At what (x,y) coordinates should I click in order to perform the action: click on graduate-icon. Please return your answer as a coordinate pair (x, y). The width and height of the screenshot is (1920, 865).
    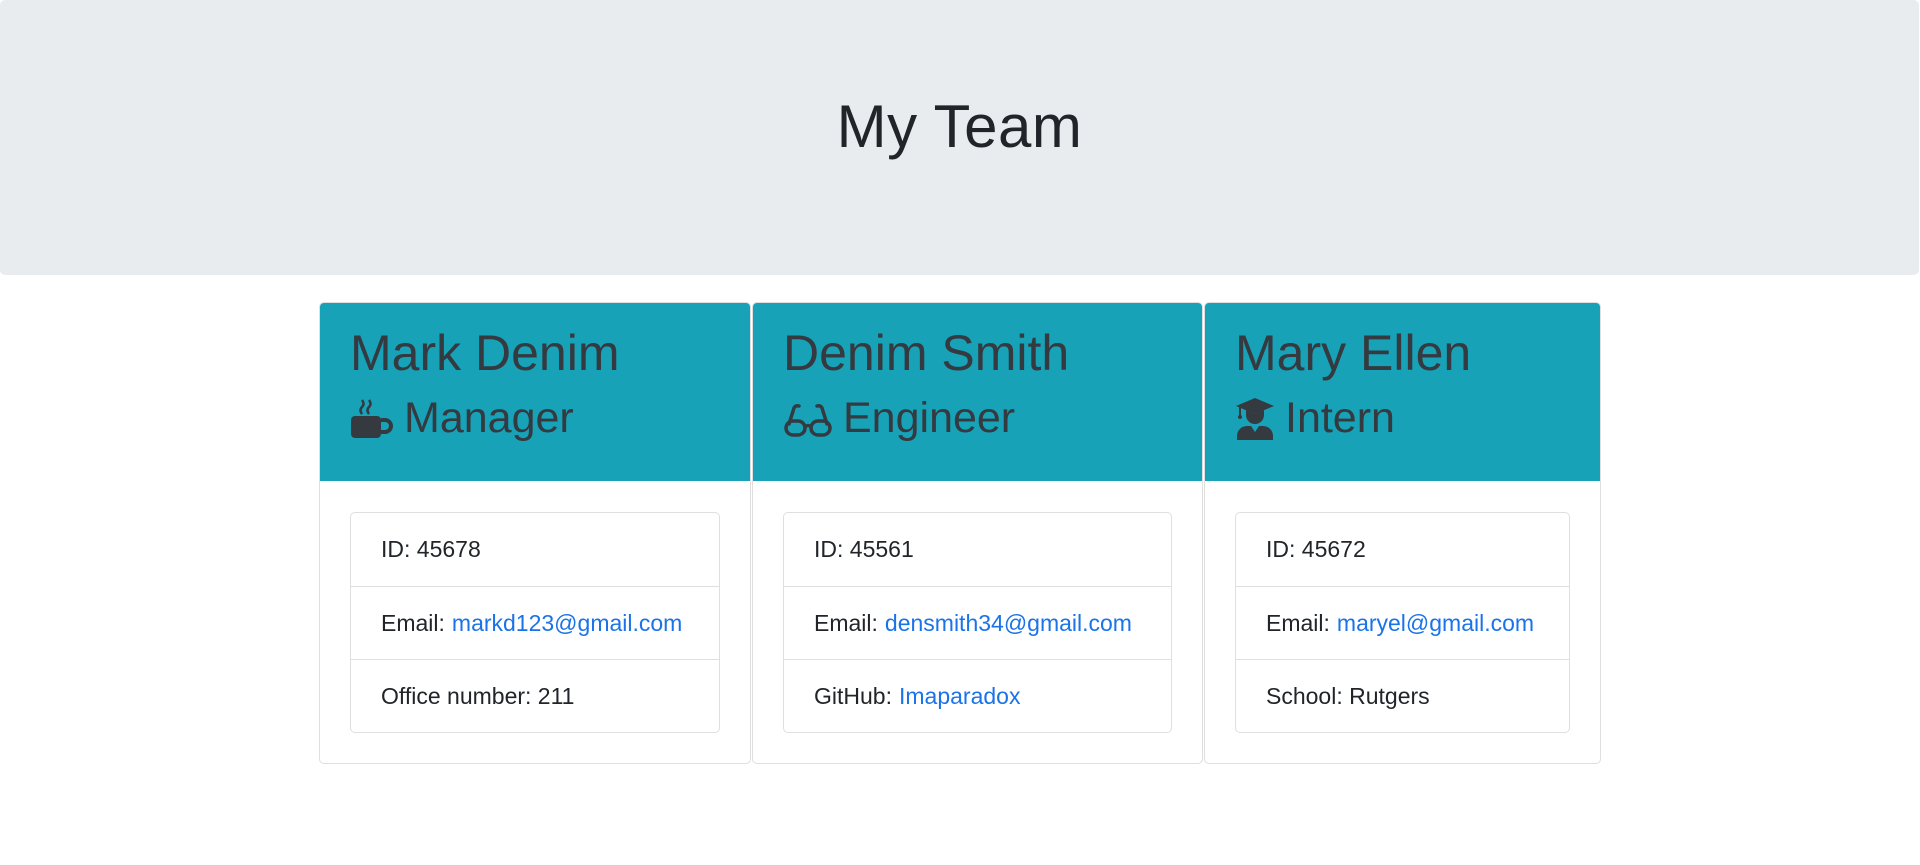
    Looking at the image, I should click on (1255, 418).